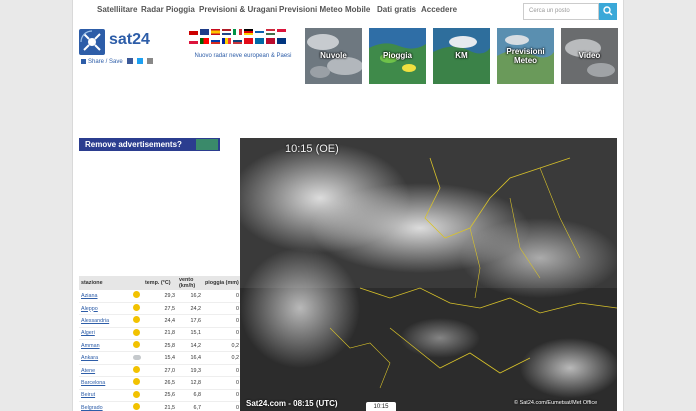  Describe the element at coordinates (105, 358) in the screenshot. I see `station-link: Ankara` at that location.